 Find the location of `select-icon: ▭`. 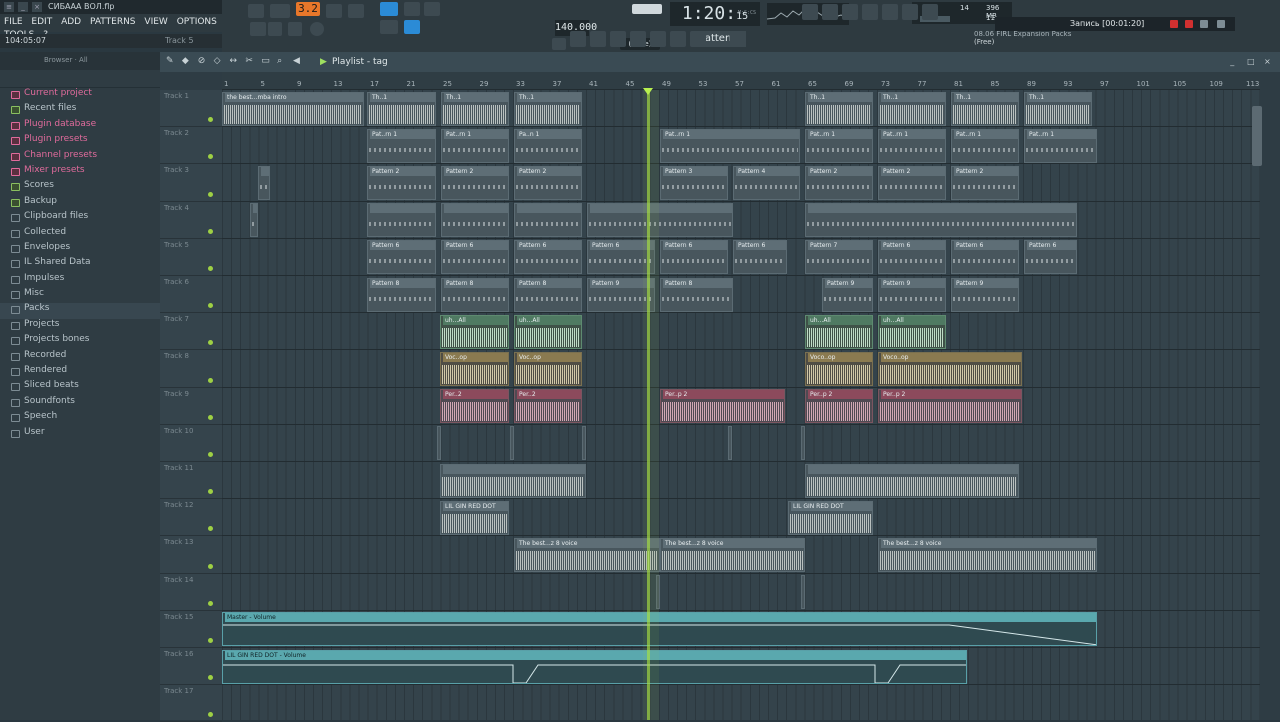

select-icon: ▭ is located at coordinates (266, 61).